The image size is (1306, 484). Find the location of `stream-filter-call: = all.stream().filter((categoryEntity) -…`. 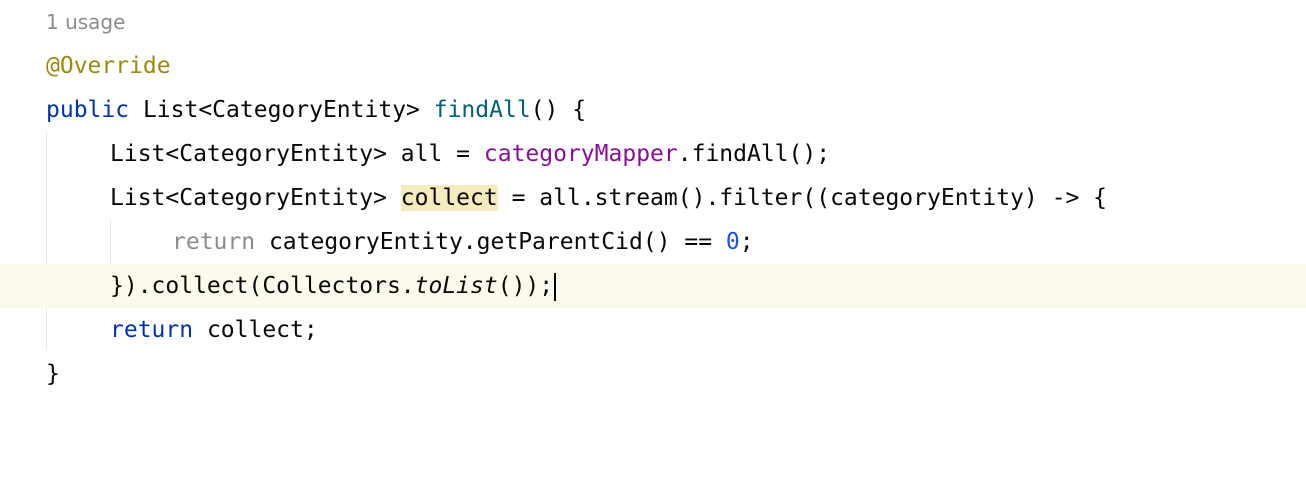

stream-filter-call: = all.stream().filter((categoryEntity) -… is located at coordinates (802, 198).